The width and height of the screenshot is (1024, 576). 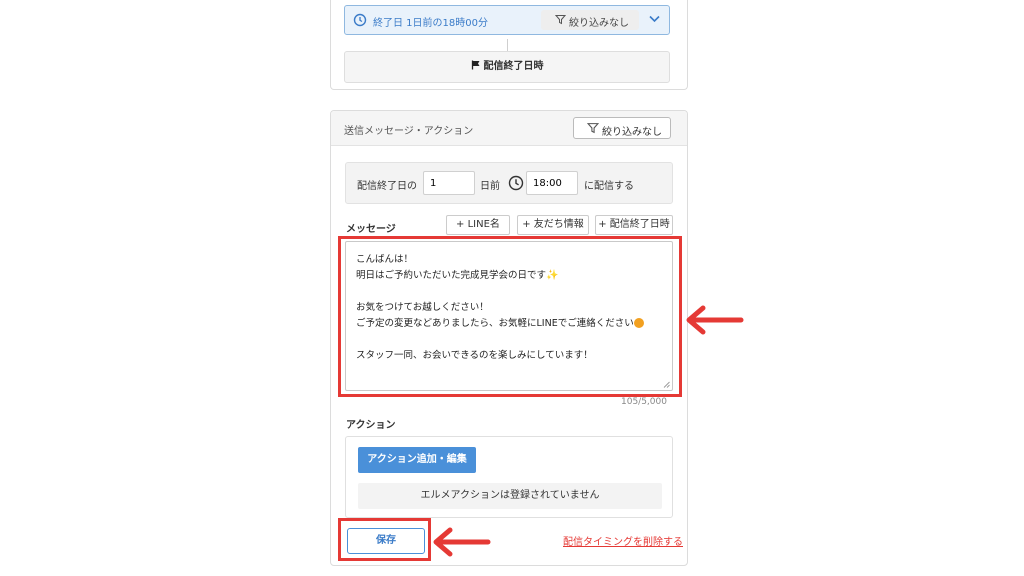 What do you see at coordinates (634, 225) in the screenshot?
I see `insert-end-date-button: + 配信終了日時` at bounding box center [634, 225].